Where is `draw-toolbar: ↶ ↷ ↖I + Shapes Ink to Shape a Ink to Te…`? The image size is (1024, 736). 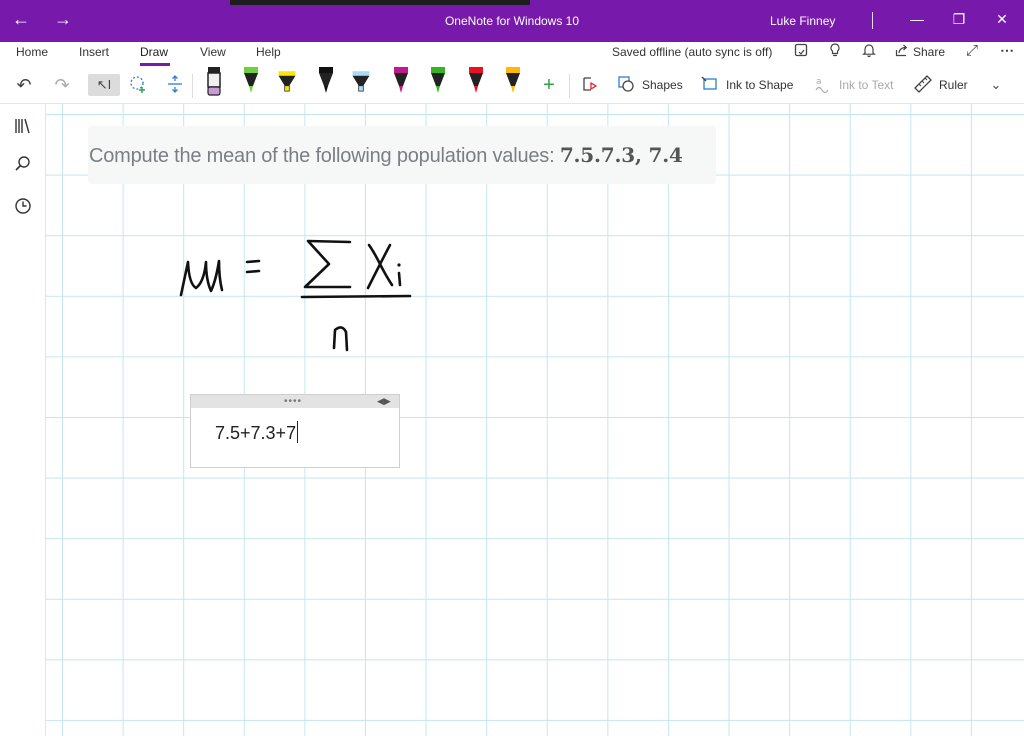 draw-toolbar: ↶ ↷ ↖I + Shapes Ink to Shape a Ink to Te… is located at coordinates (512, 85).